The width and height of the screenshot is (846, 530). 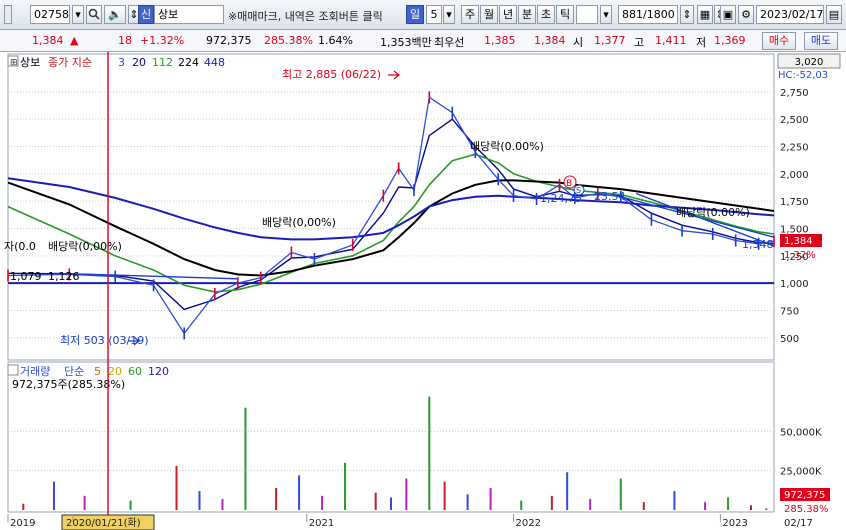 I want to click on x-tick-label: 2022, so click(x=528, y=523).